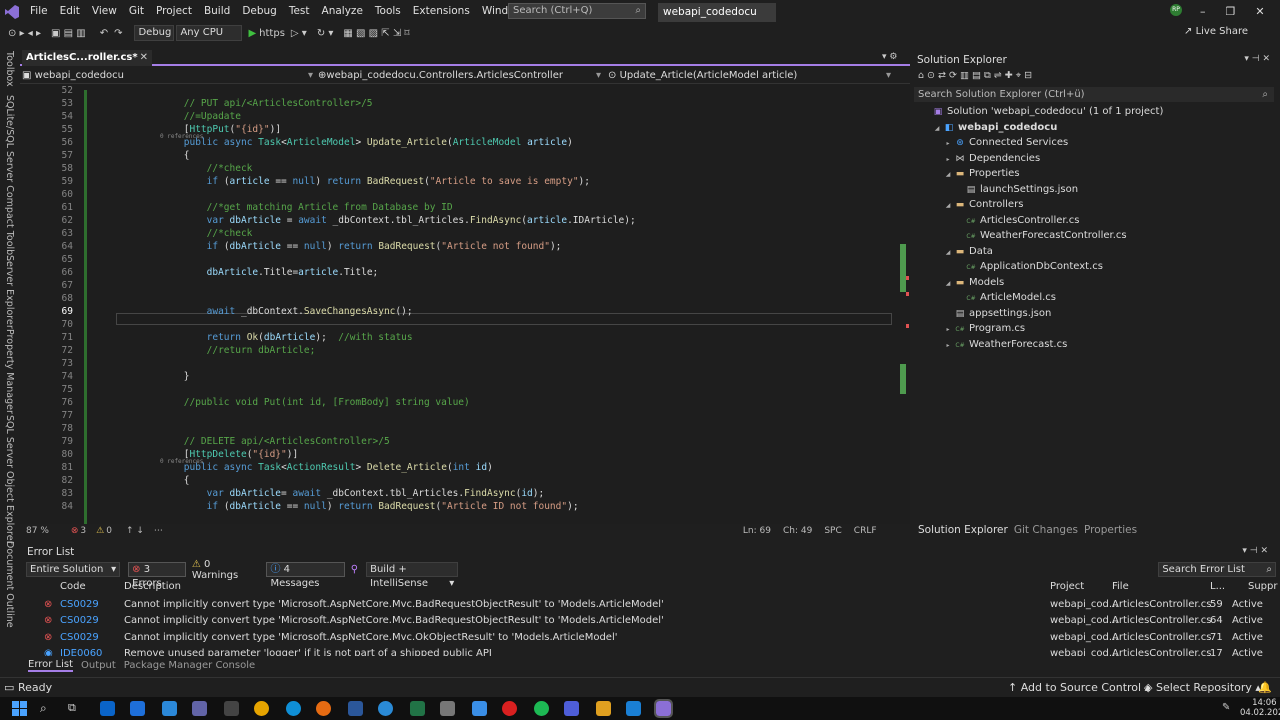  What do you see at coordinates (388, 11) in the screenshot?
I see `menu-item-tools: Tools` at bounding box center [388, 11].